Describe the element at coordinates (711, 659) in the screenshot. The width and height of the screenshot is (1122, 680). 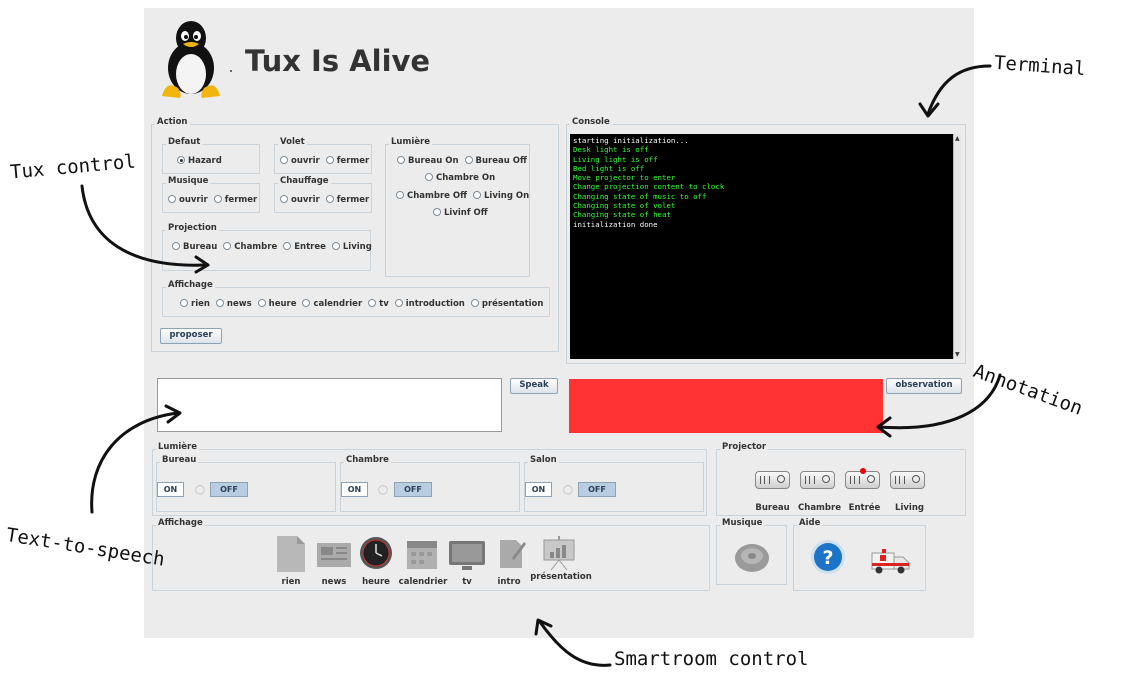
I see `smartroom-control-callout: Smartroom control` at that location.